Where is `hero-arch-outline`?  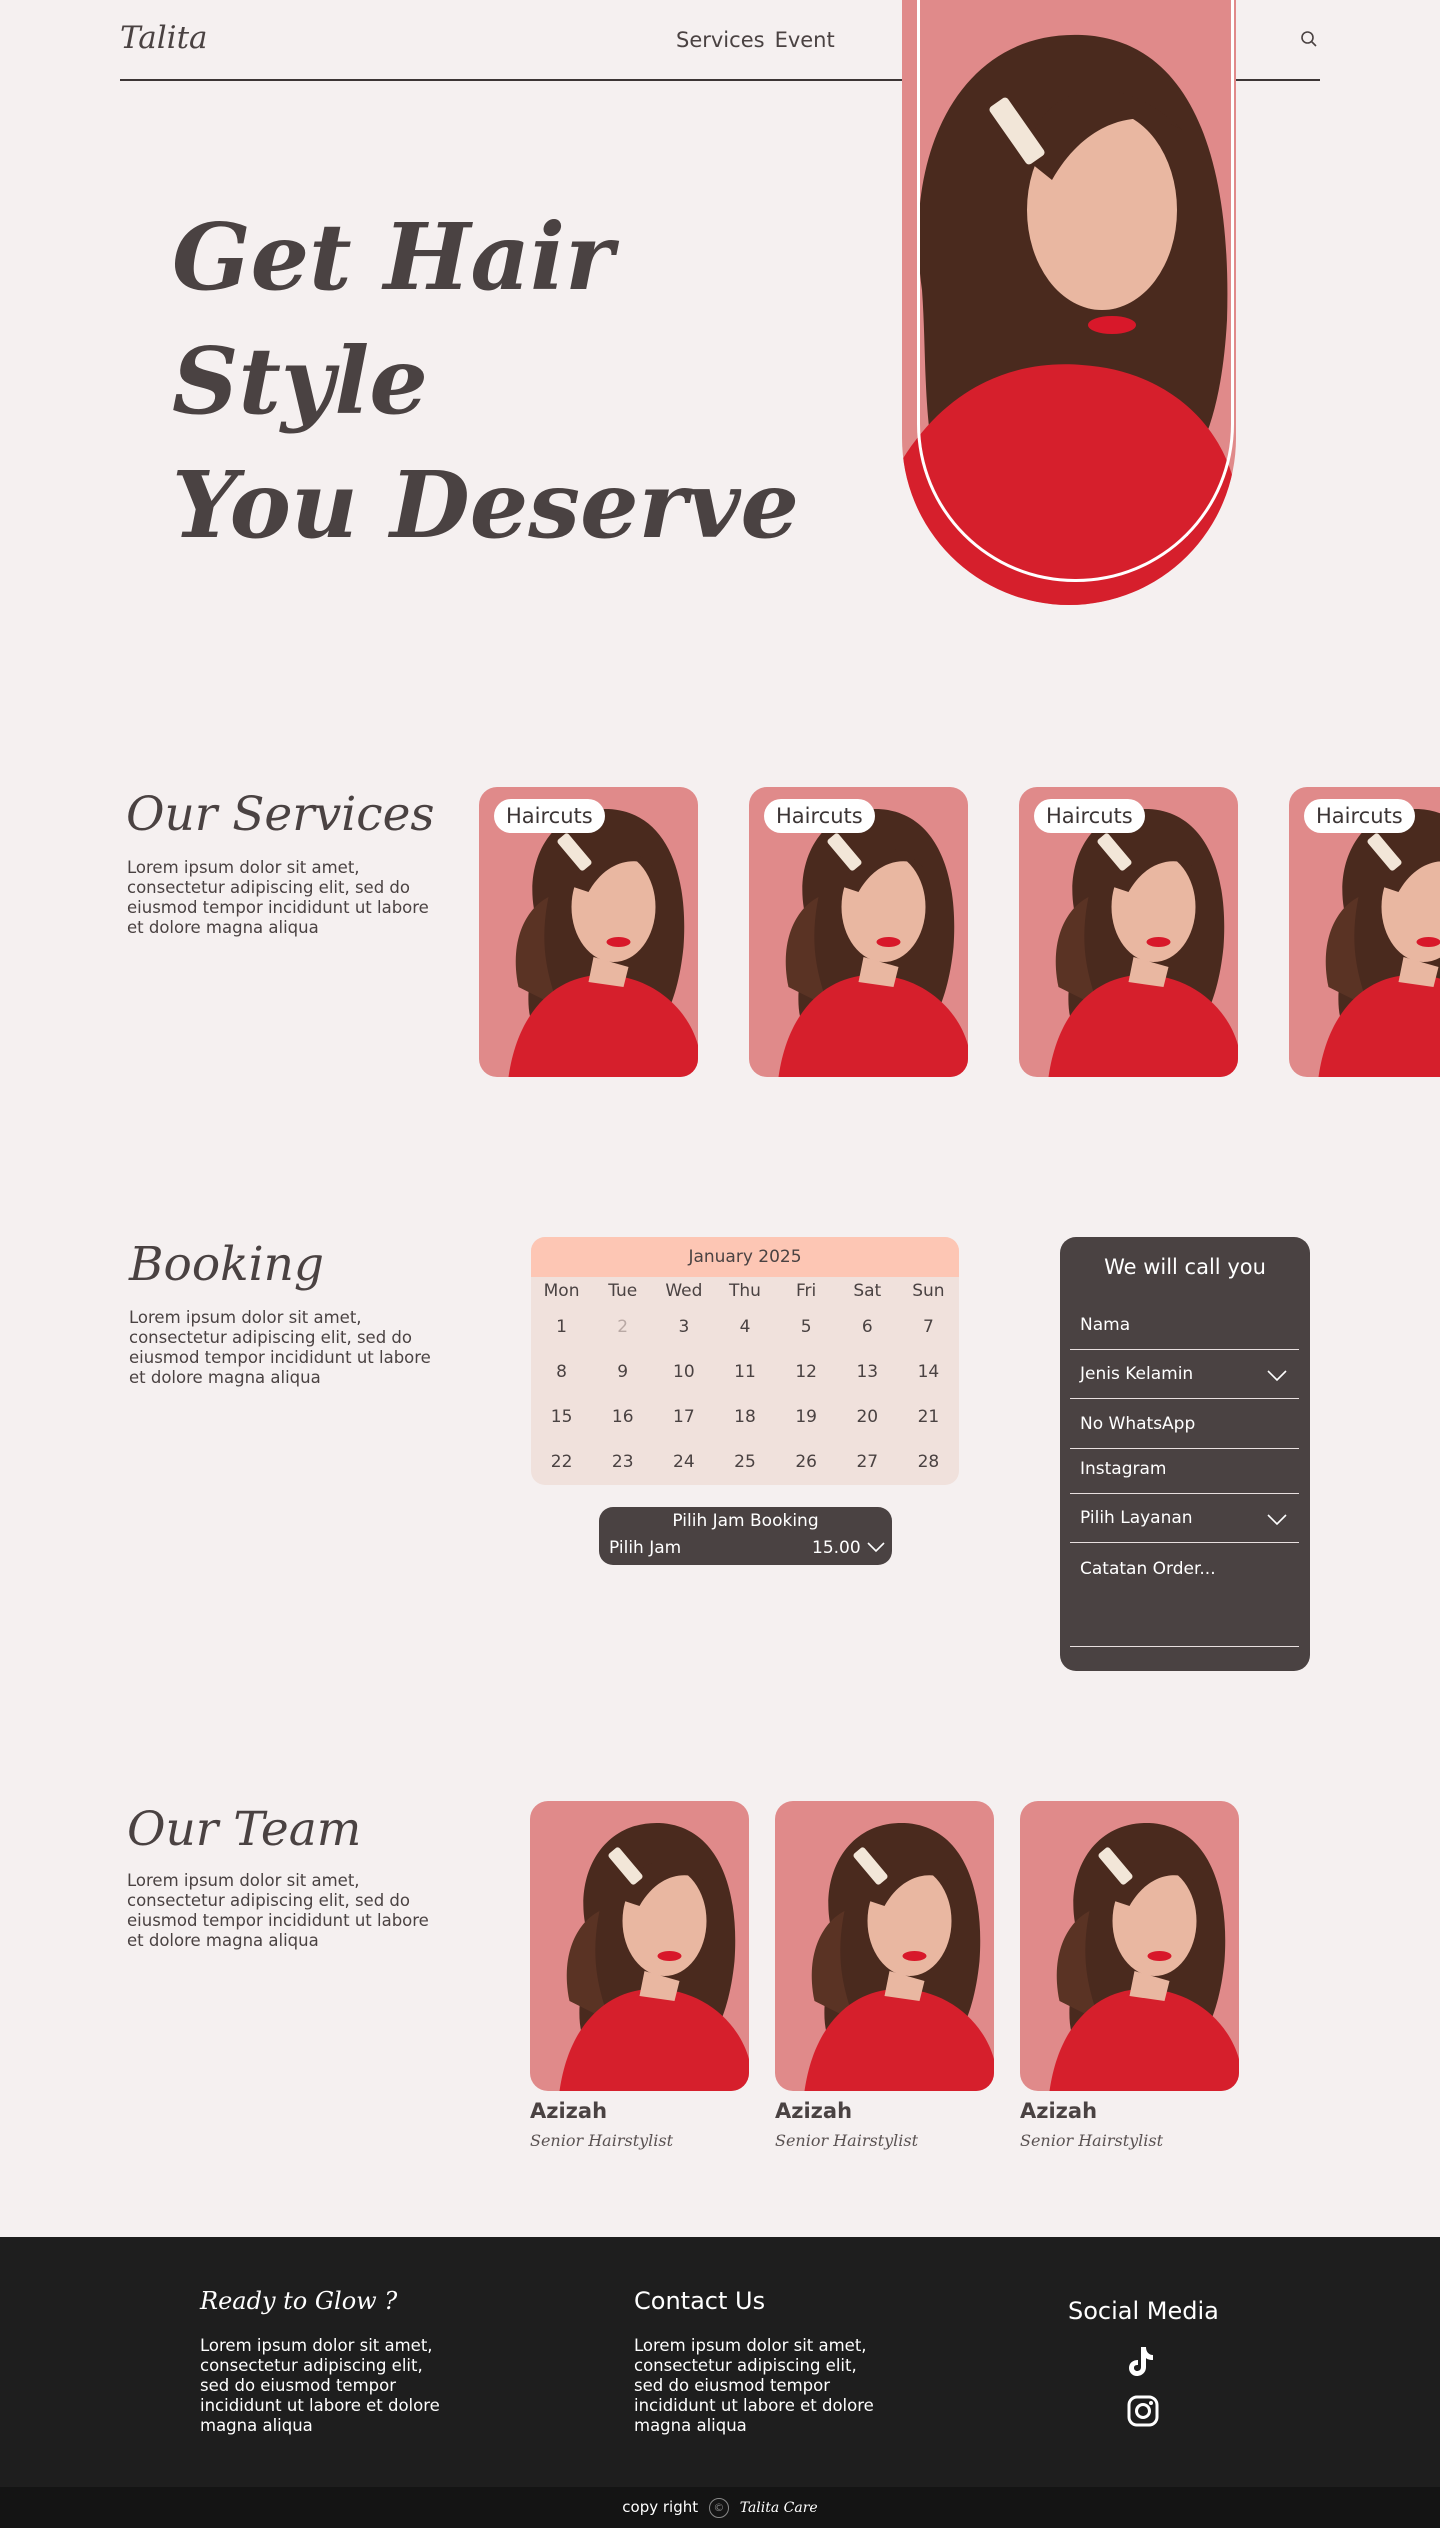 hero-arch-outline is located at coordinates (1075, 291).